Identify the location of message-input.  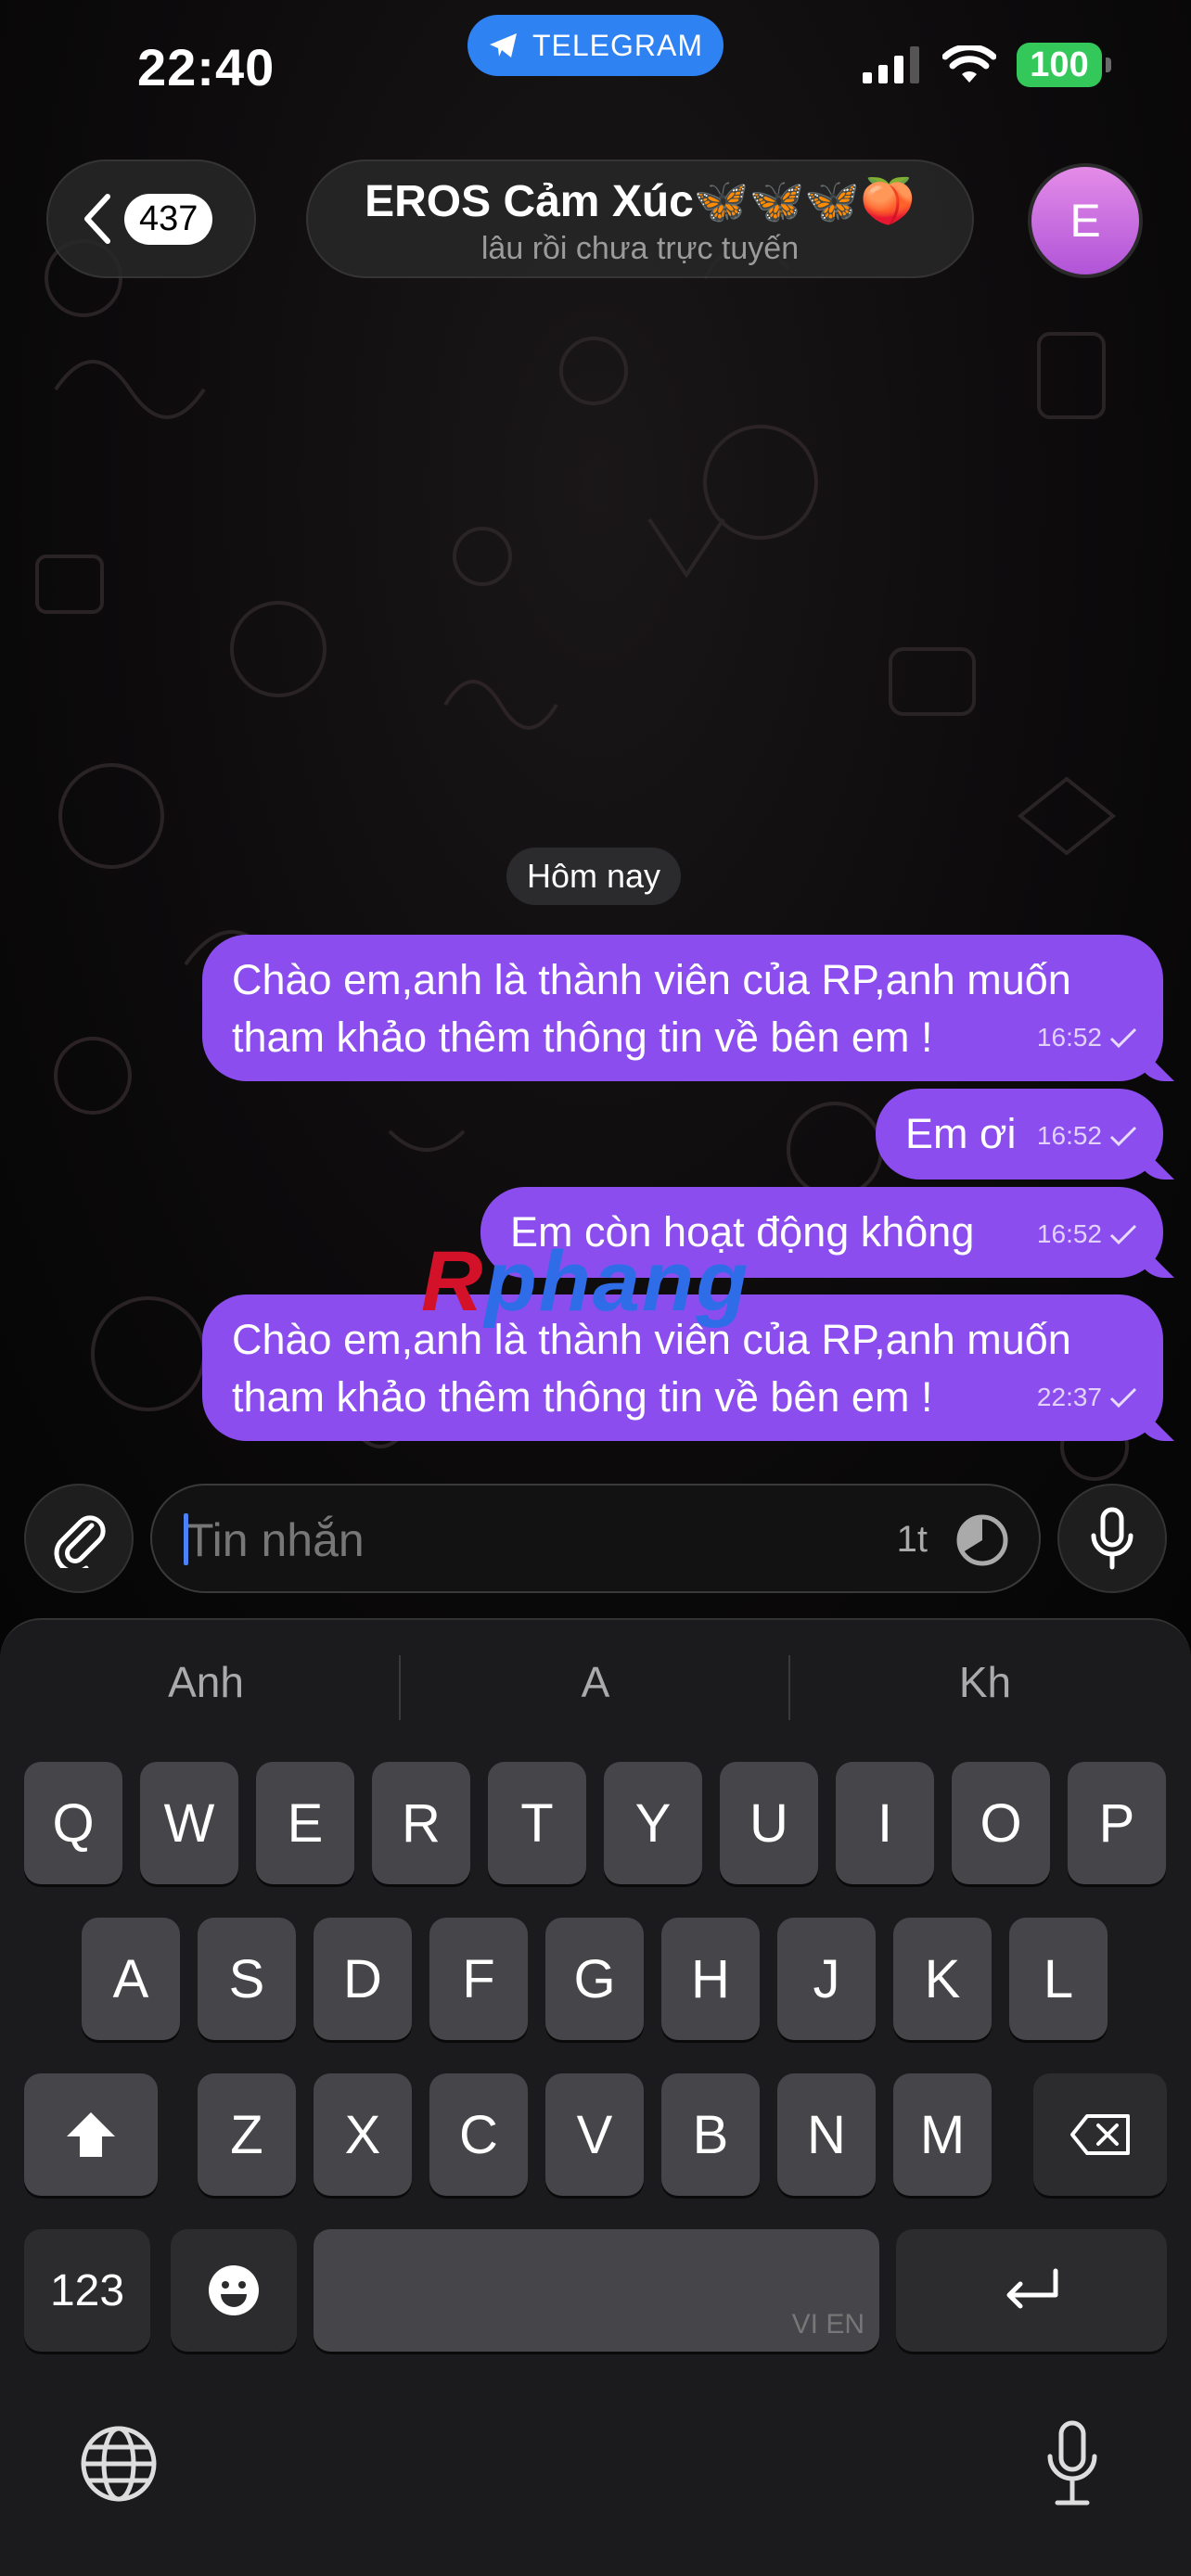
(510, 1540).